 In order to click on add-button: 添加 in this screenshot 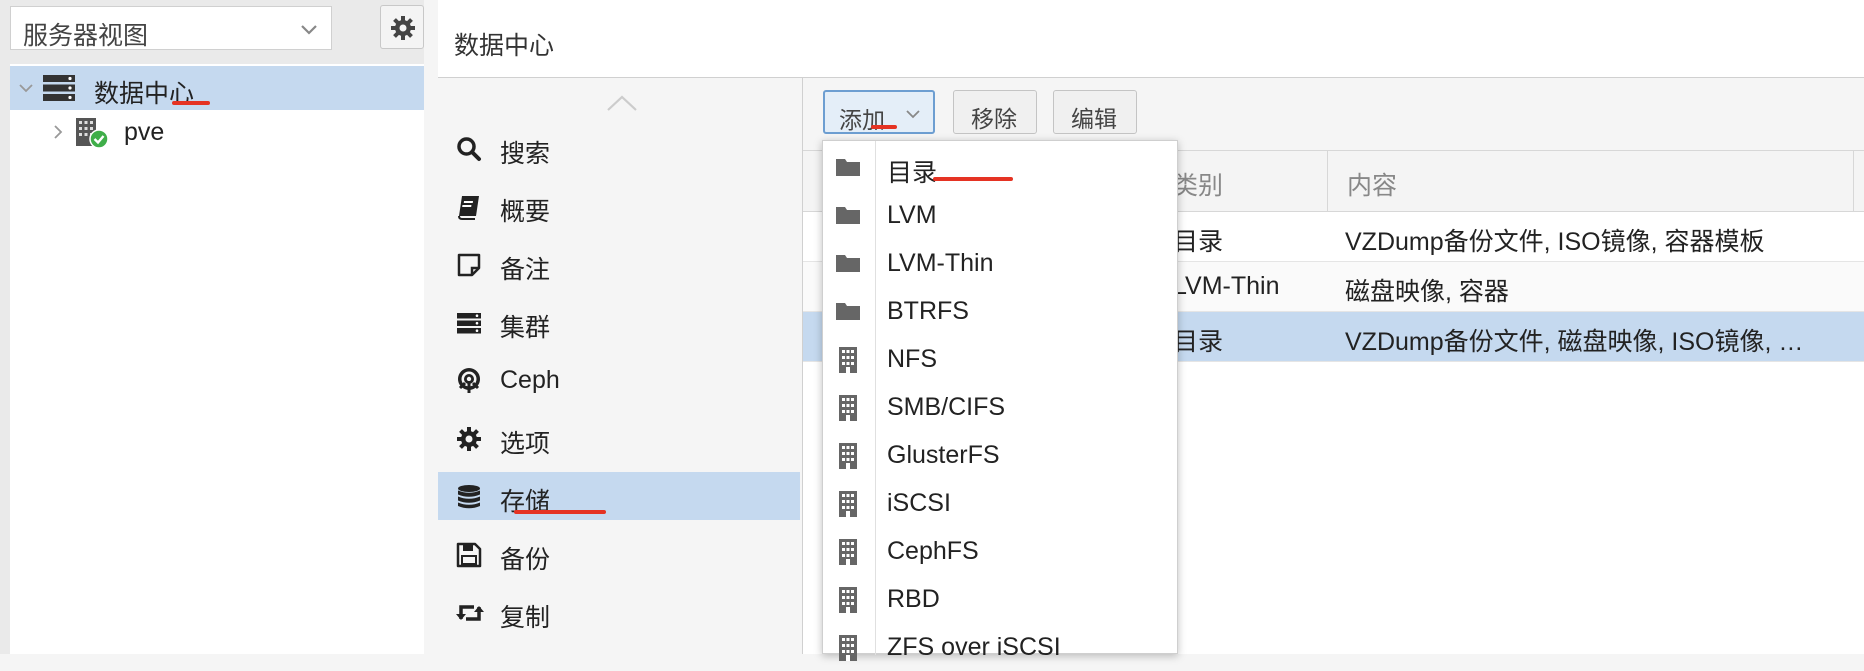, I will do `click(879, 112)`.